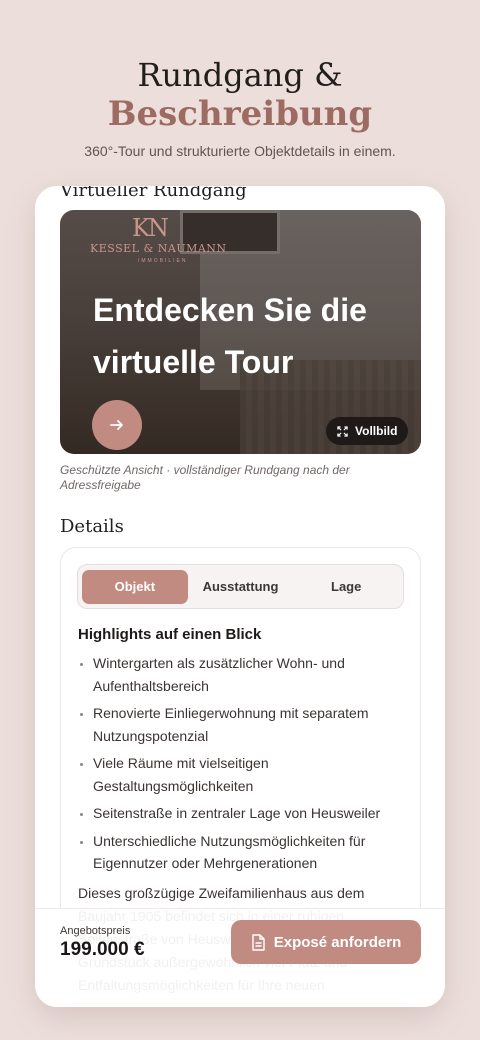  I want to click on hero-title-line1: Rundgang &, so click(240, 75).